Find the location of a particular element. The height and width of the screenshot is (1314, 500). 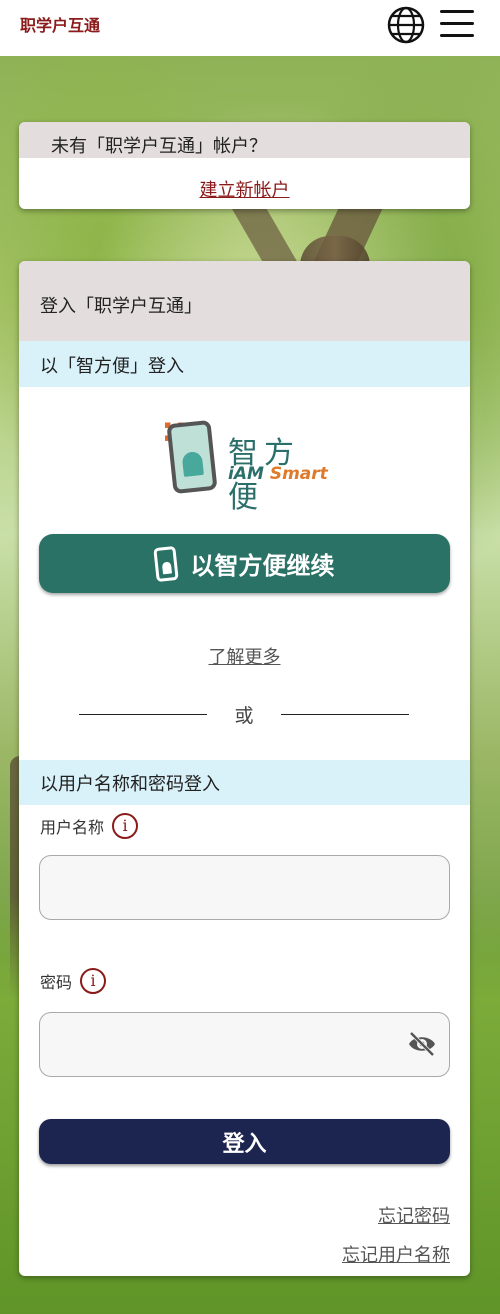

signup-question: 未有「职学户互通」帐户？ is located at coordinates (244, 140).